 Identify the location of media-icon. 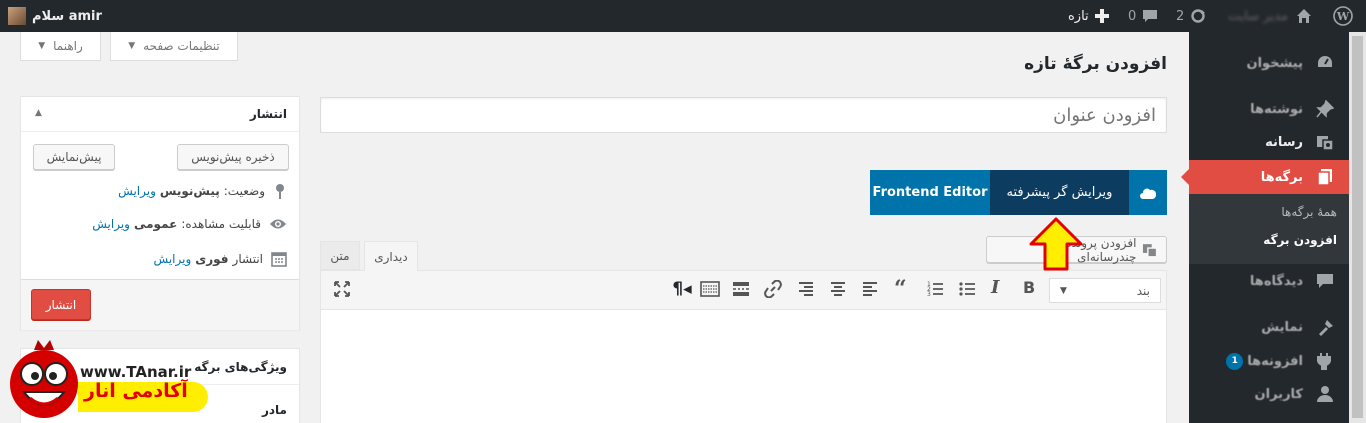
(1325, 142).